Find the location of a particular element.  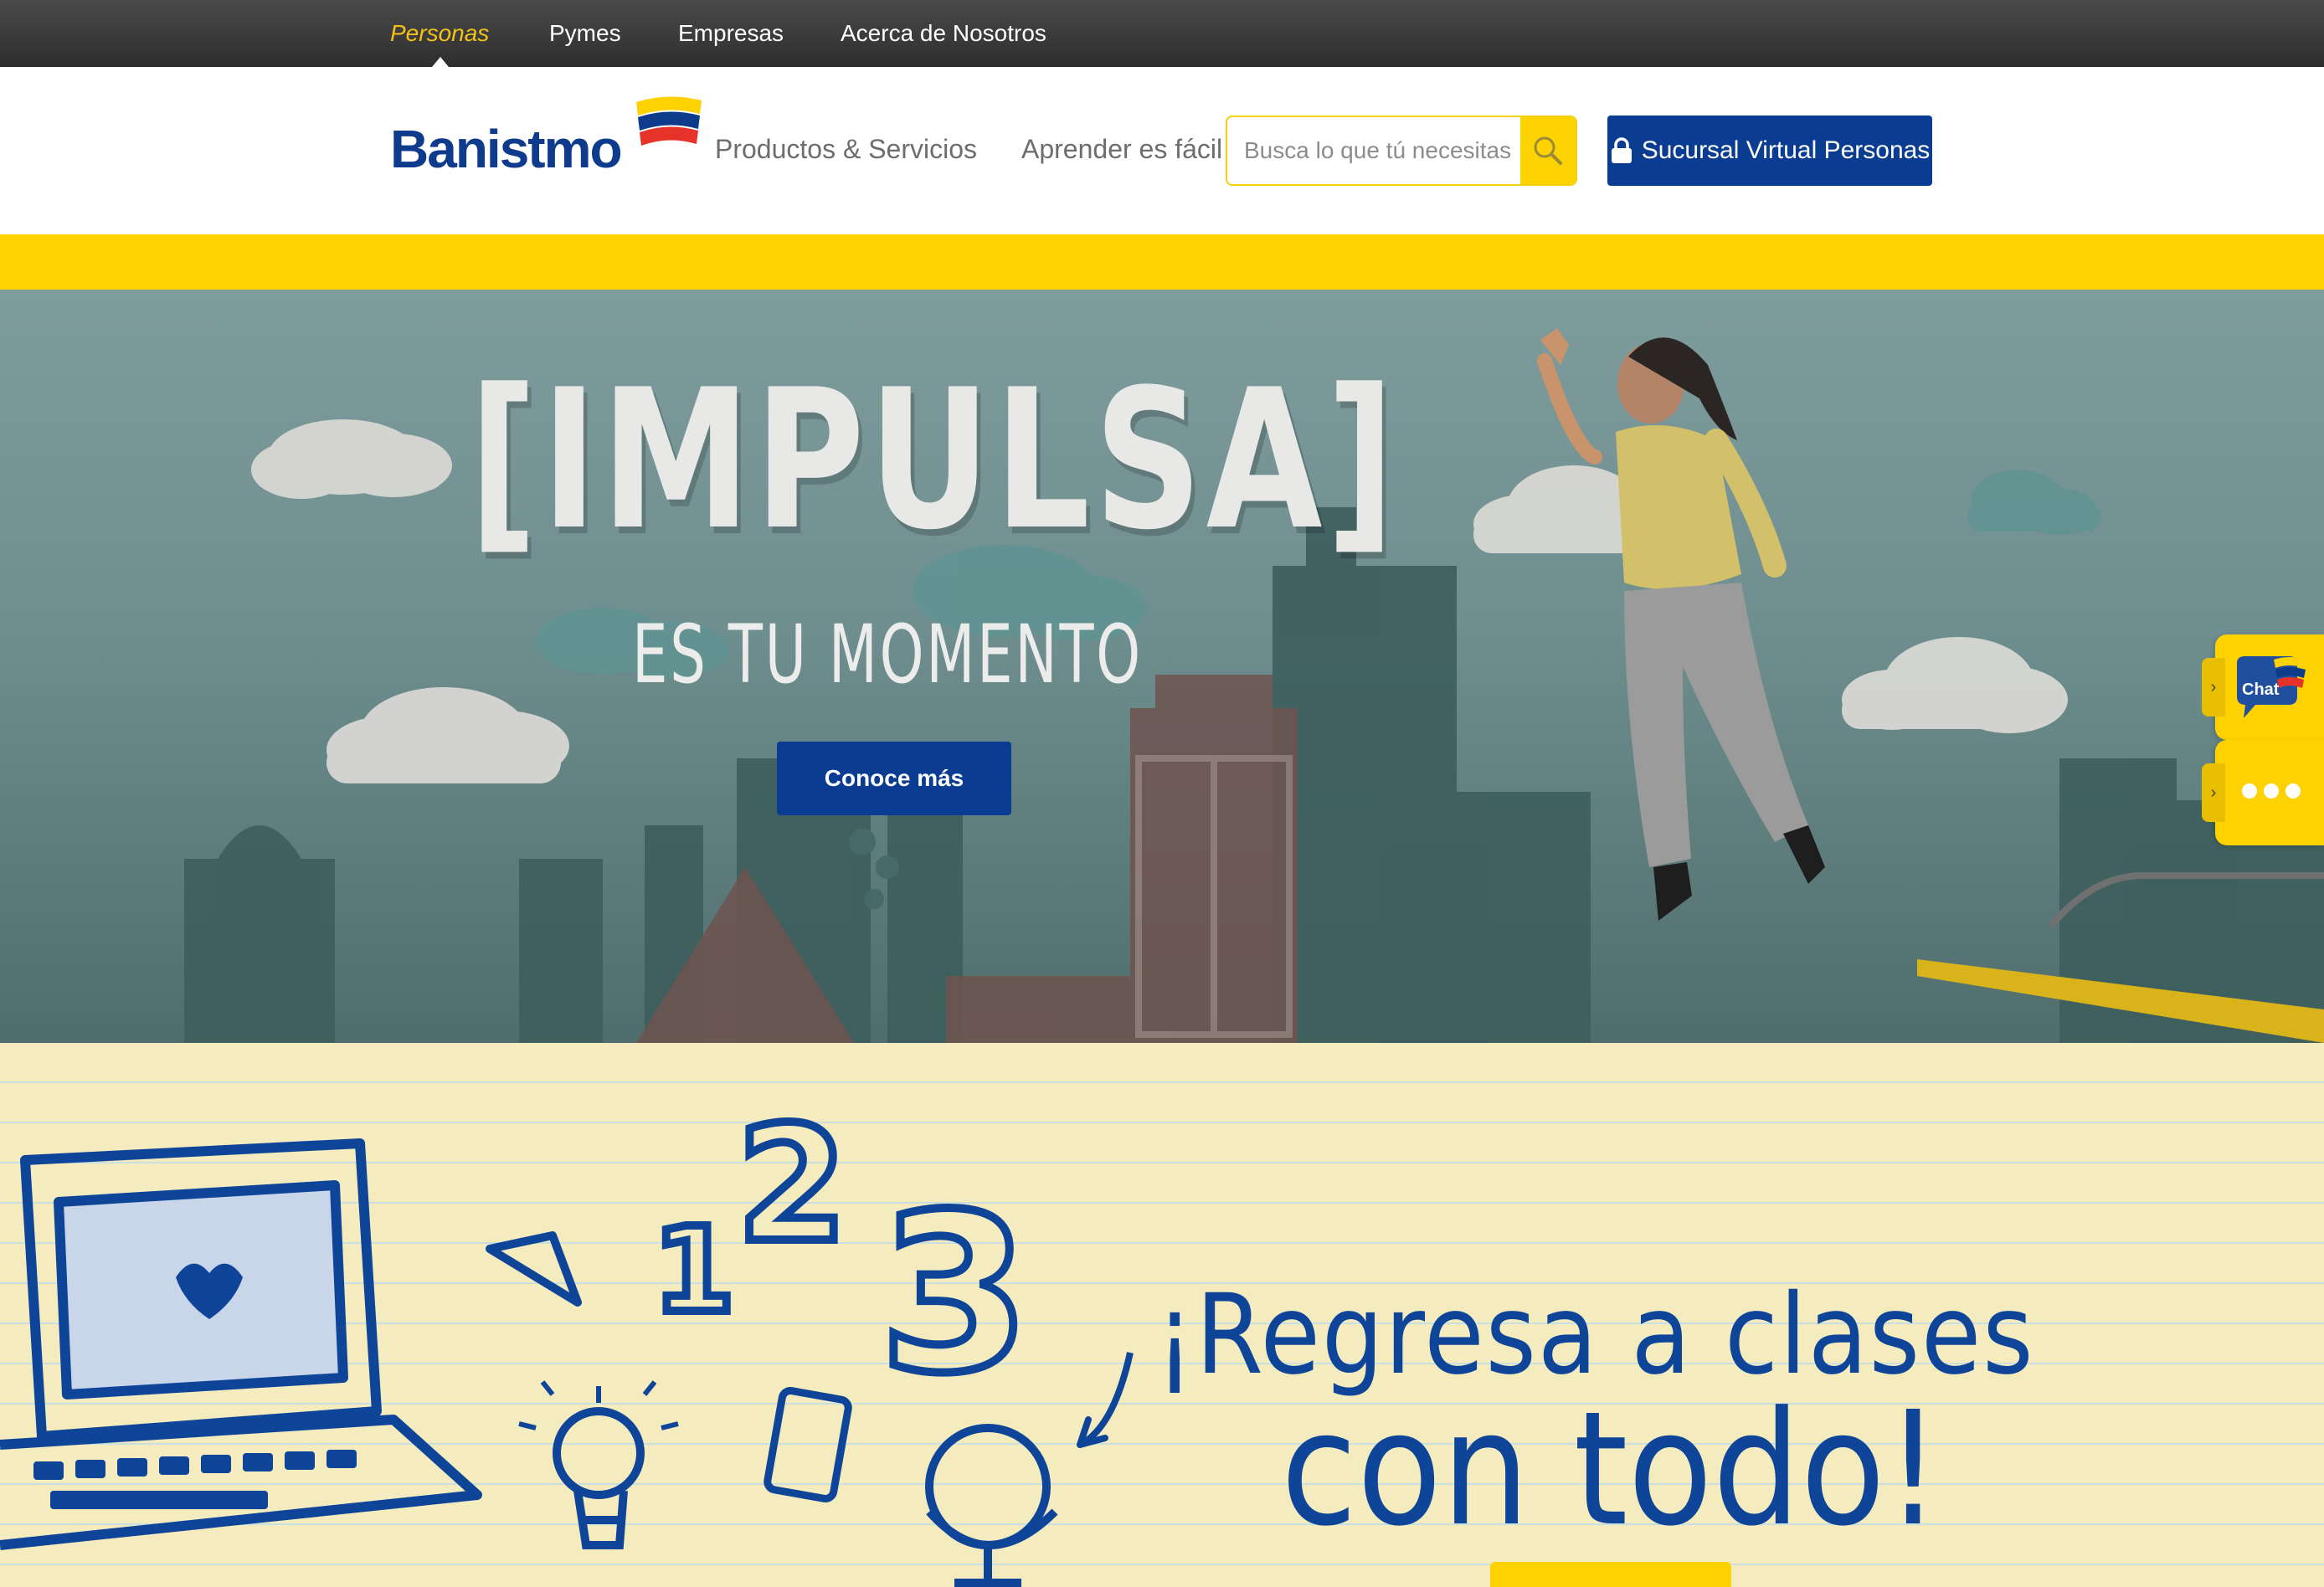

nav-productos-servicios: Productos & Servicios is located at coordinates (846, 150).